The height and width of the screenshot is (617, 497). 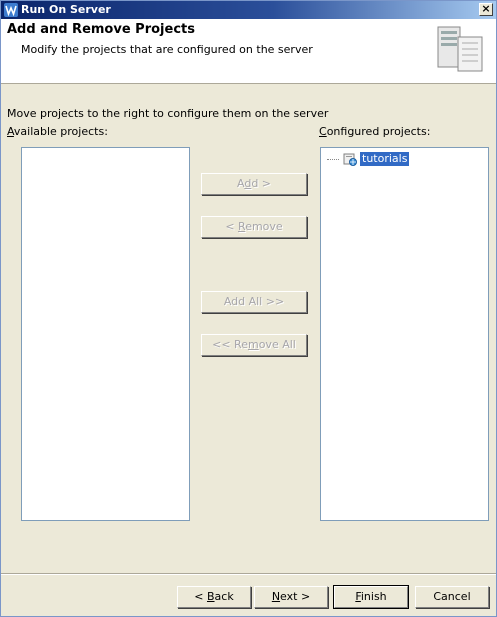 I want to click on page-title: Add and Remove Projects, so click(x=101, y=29).